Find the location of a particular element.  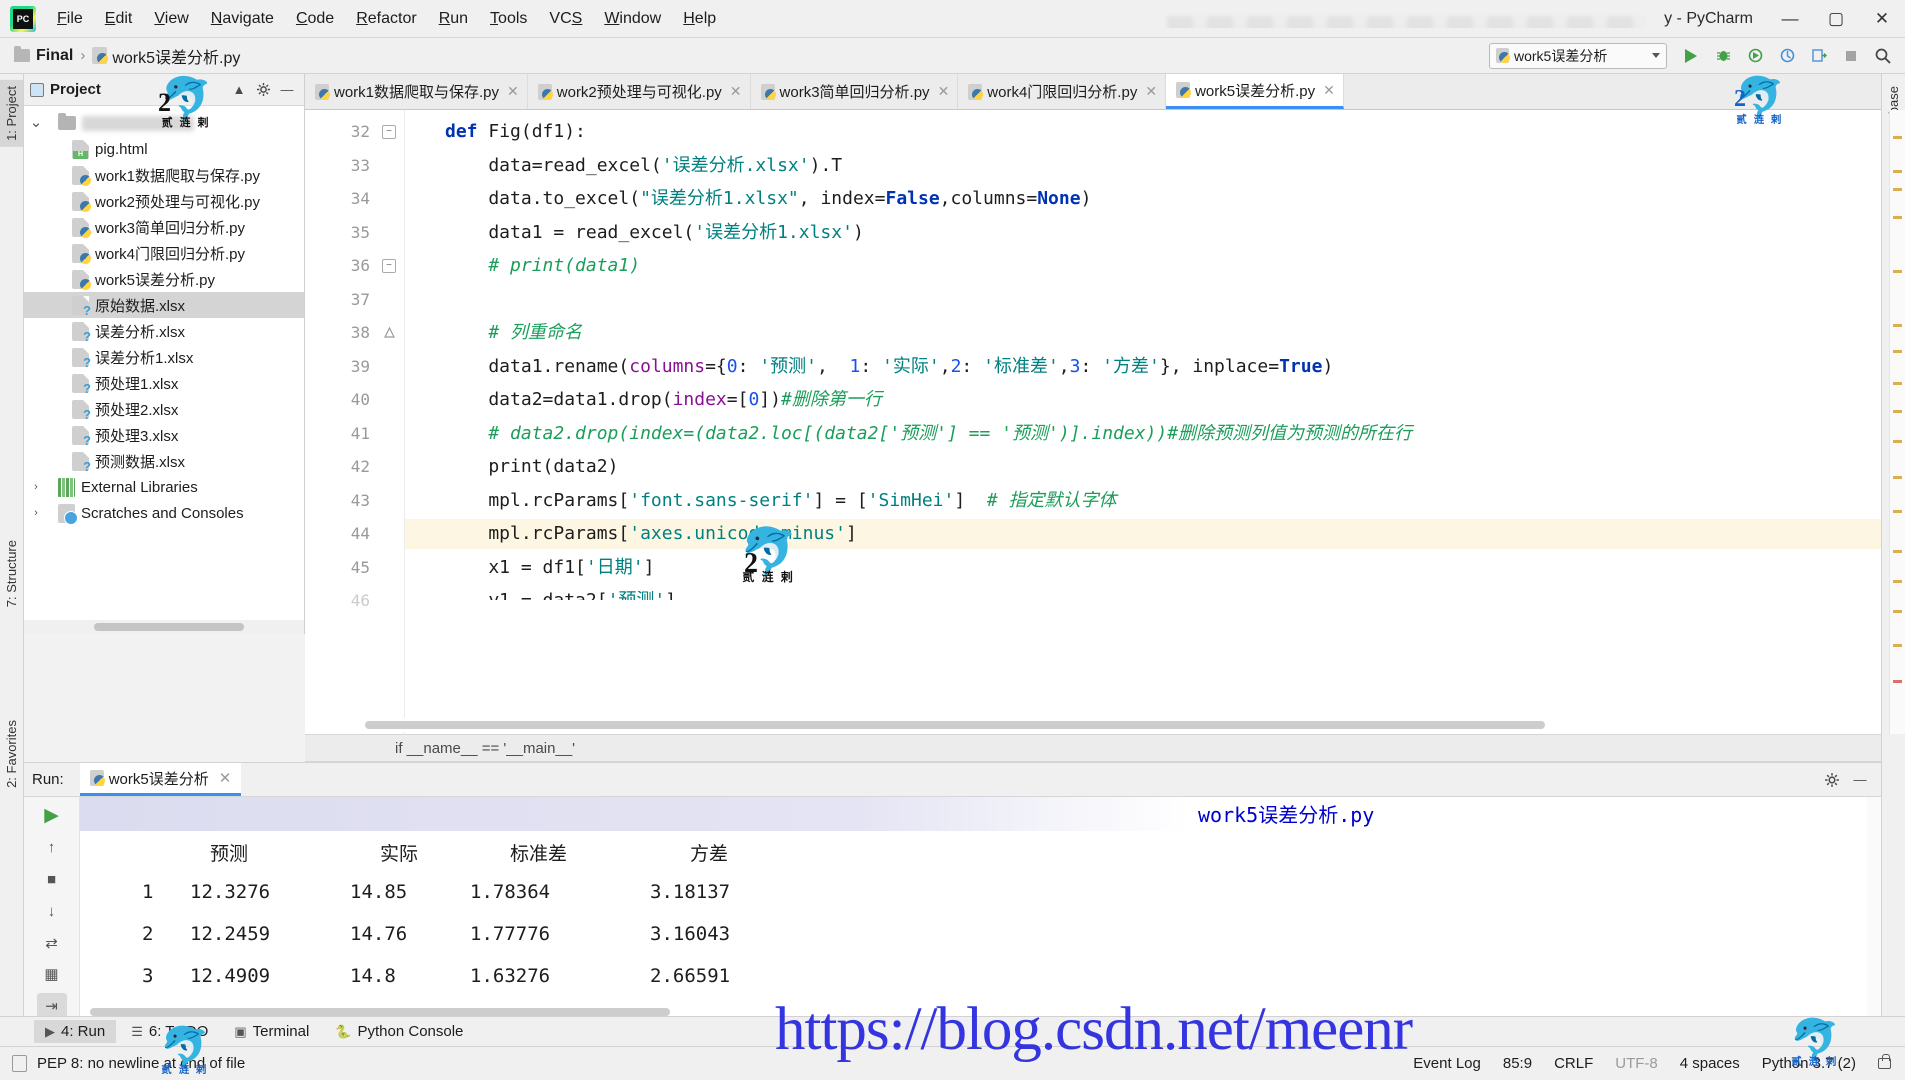

chevron-down-icon: ⌄ is located at coordinates (36, 122).